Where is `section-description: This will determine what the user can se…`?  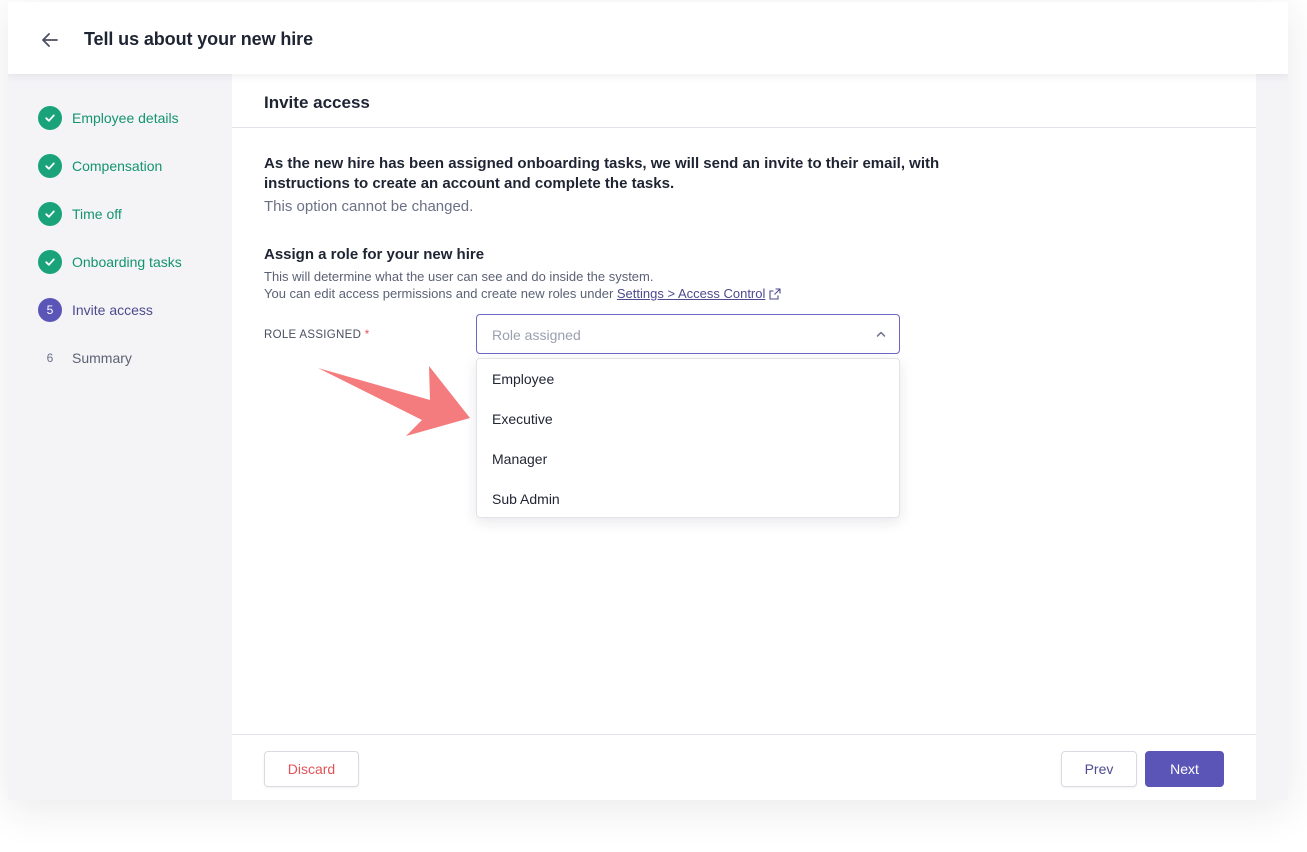 section-description: This will determine what the user can se… is located at coordinates (614, 285).